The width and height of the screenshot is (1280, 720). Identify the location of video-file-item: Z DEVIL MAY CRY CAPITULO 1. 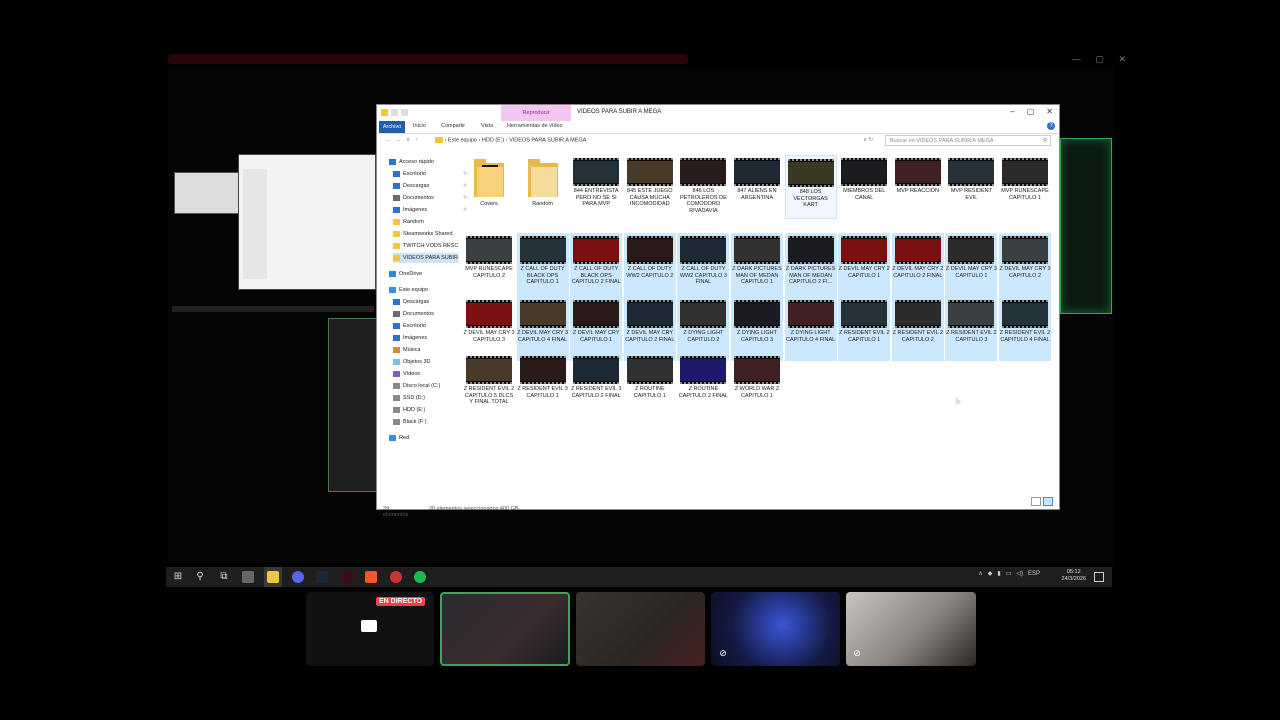
(596, 329).